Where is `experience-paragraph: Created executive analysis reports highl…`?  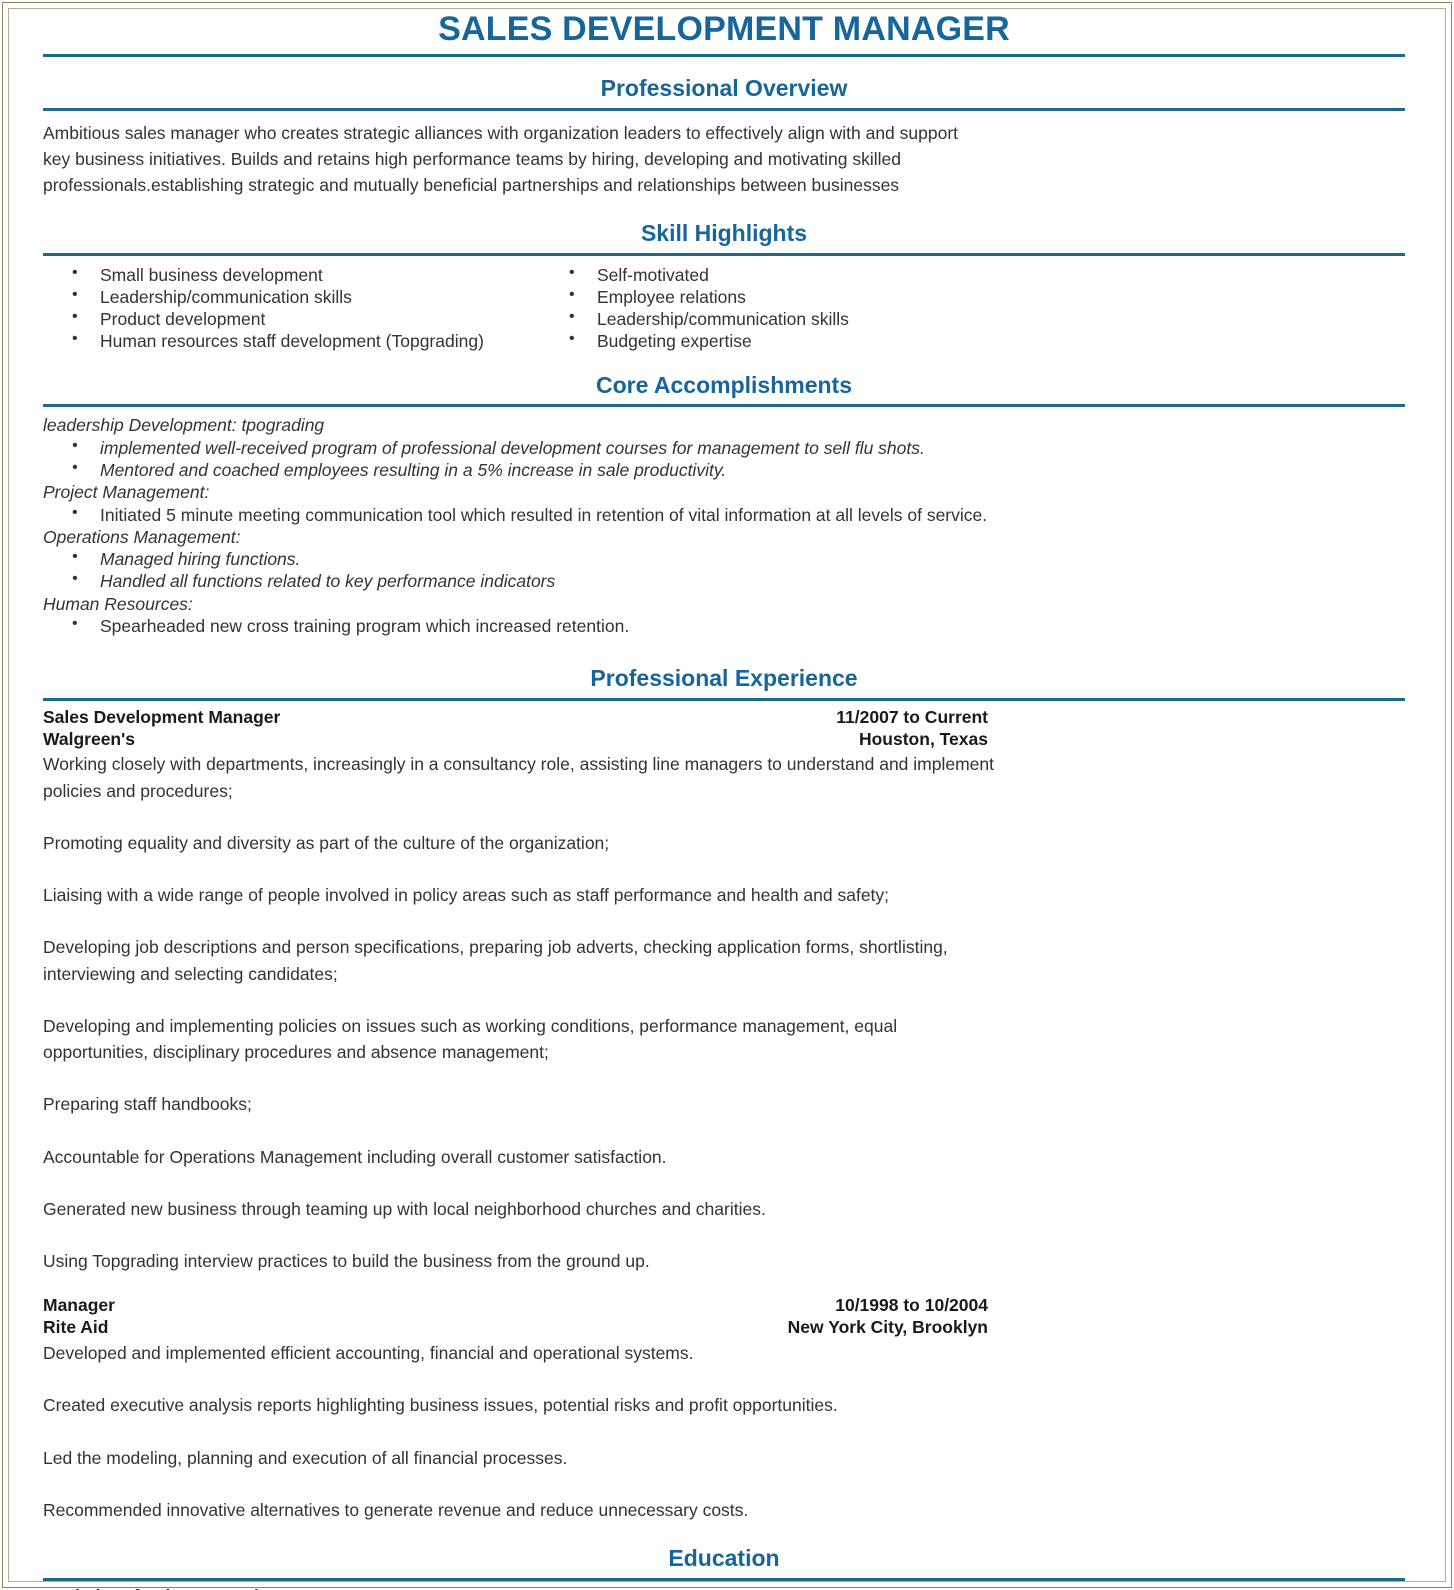 experience-paragraph: Created executive analysis reports highl… is located at coordinates (440, 1405).